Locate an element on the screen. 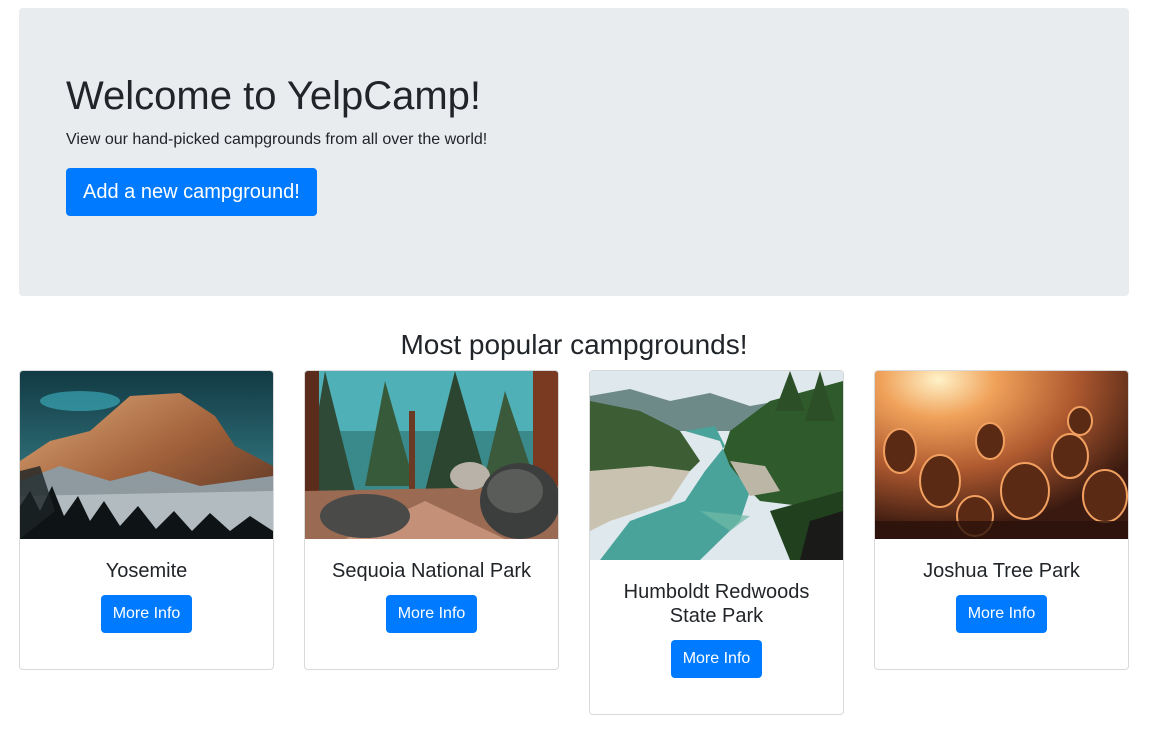 The width and height of the screenshot is (1153, 737). campground-card: Joshua Tree Park More Info is located at coordinates (1001, 520).